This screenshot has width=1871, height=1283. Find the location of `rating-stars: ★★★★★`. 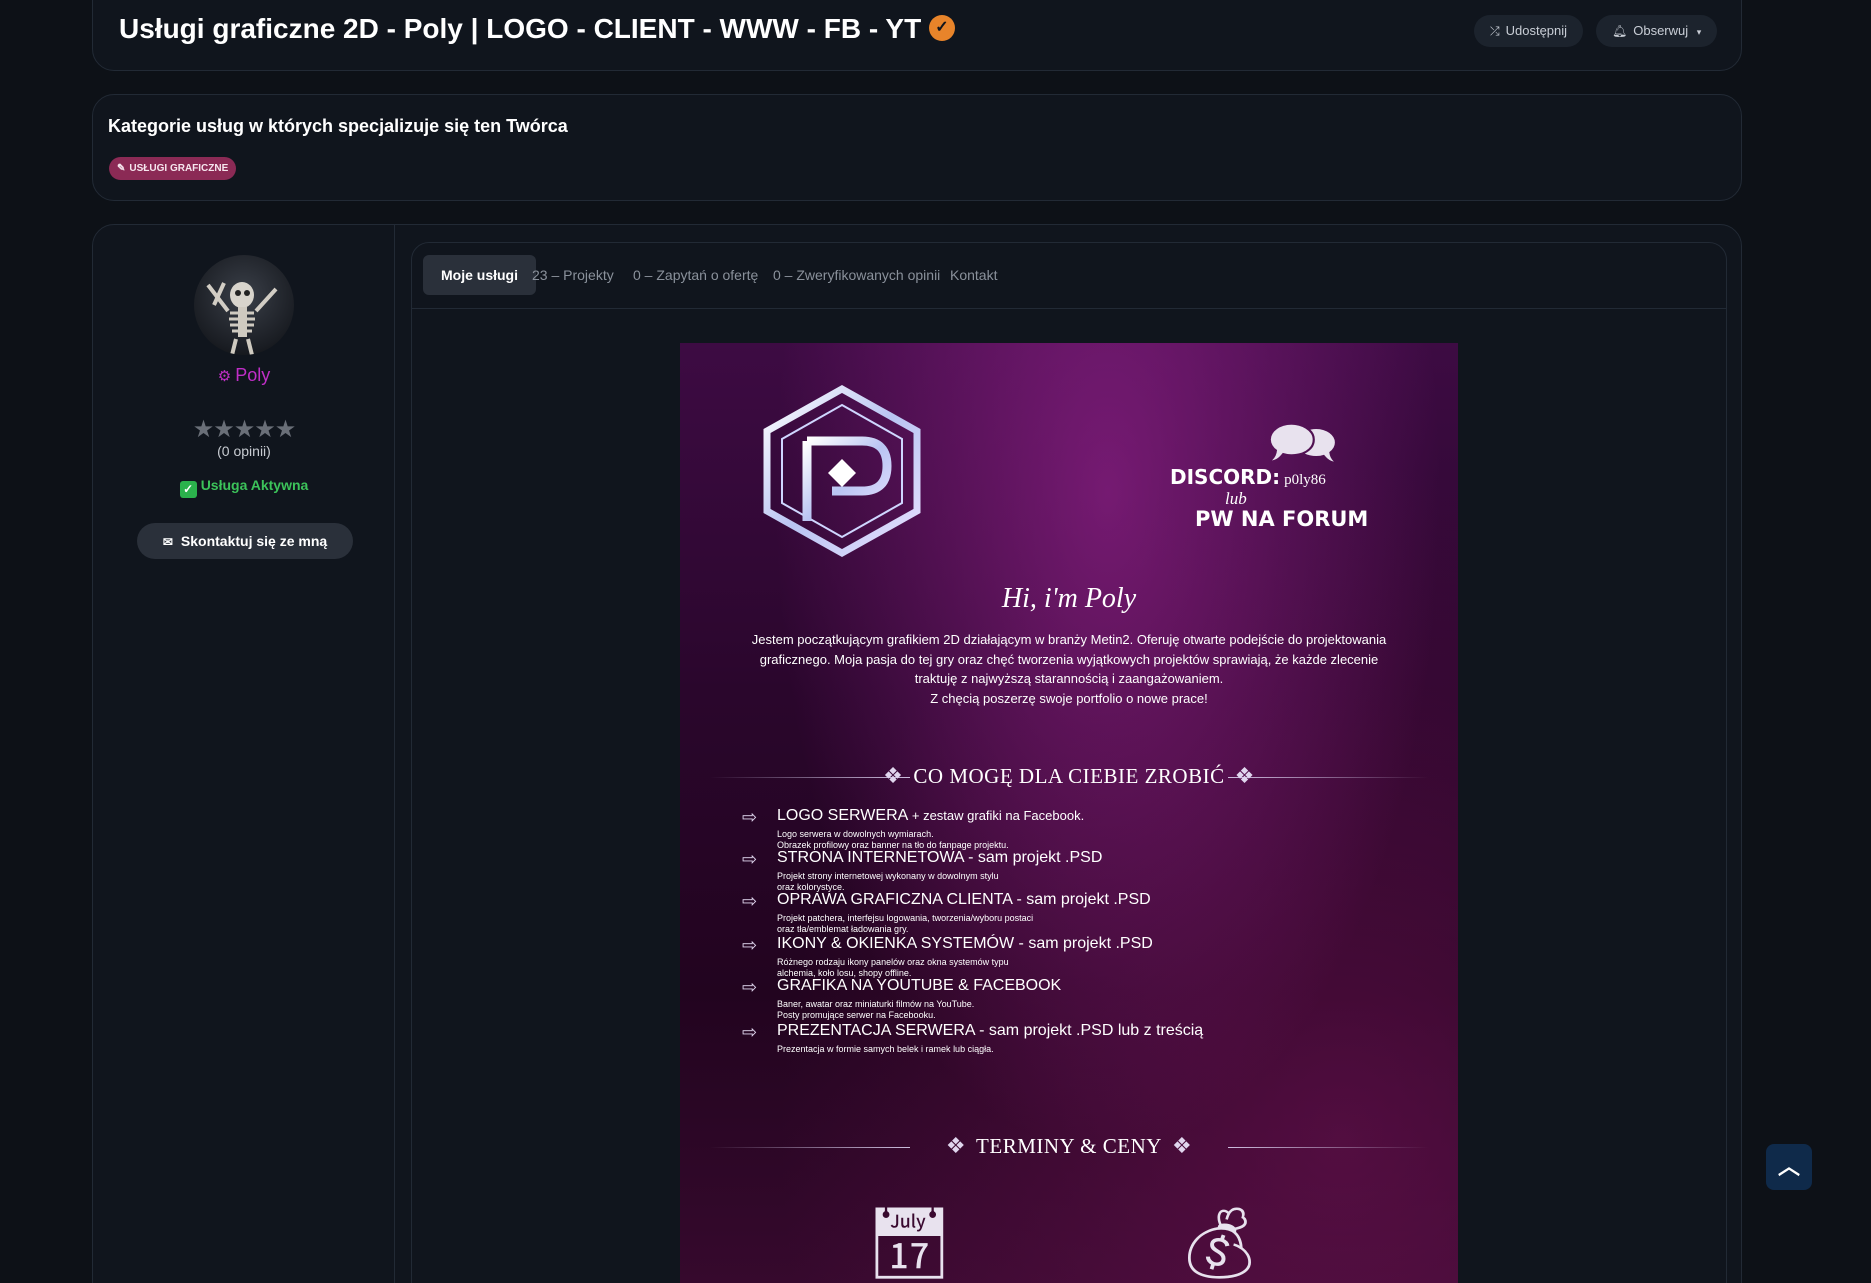

rating-stars: ★★★★★ is located at coordinates (244, 429).